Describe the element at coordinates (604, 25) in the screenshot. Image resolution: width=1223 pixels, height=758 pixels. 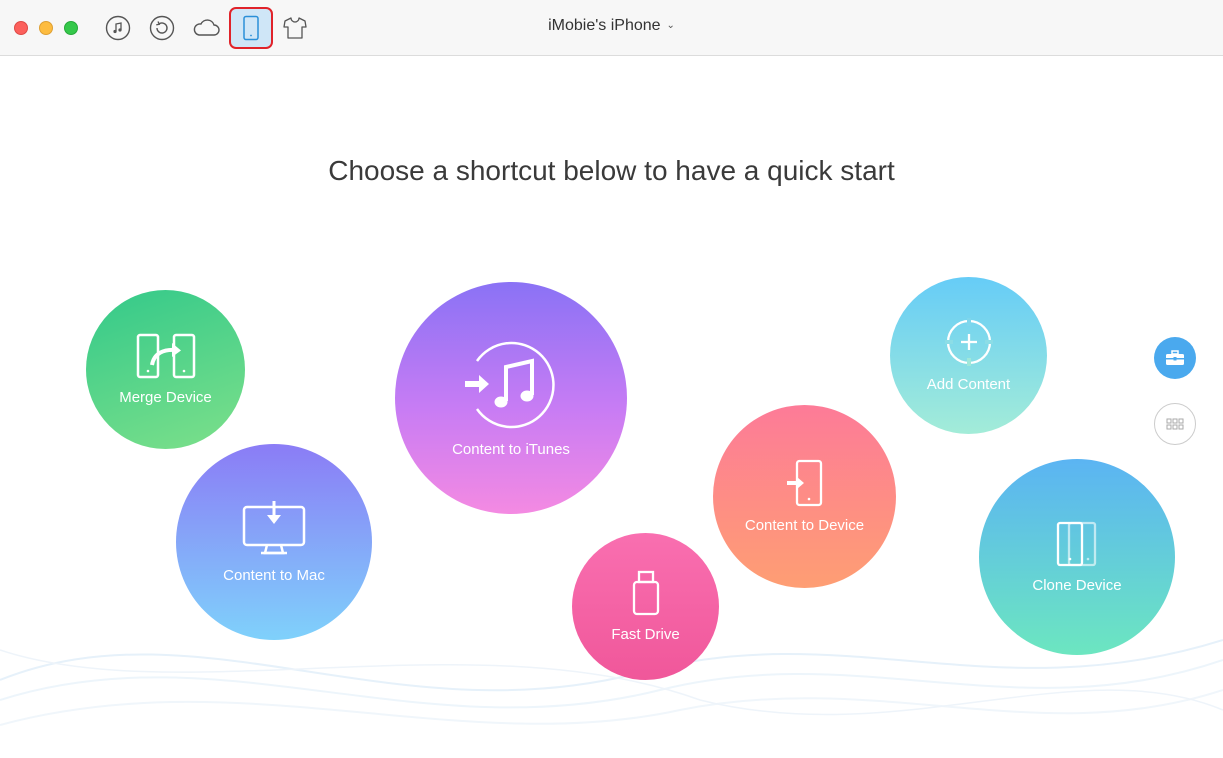
I see `device-name: iMobie's iPhone` at that location.